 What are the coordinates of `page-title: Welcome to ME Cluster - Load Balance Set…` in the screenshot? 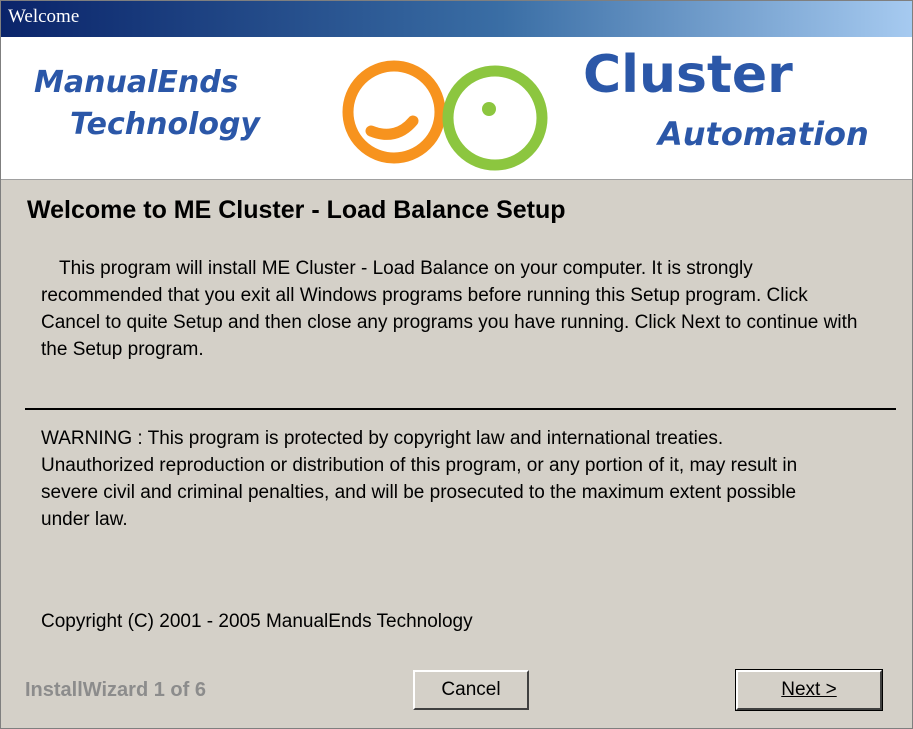 It's located at (296, 210).